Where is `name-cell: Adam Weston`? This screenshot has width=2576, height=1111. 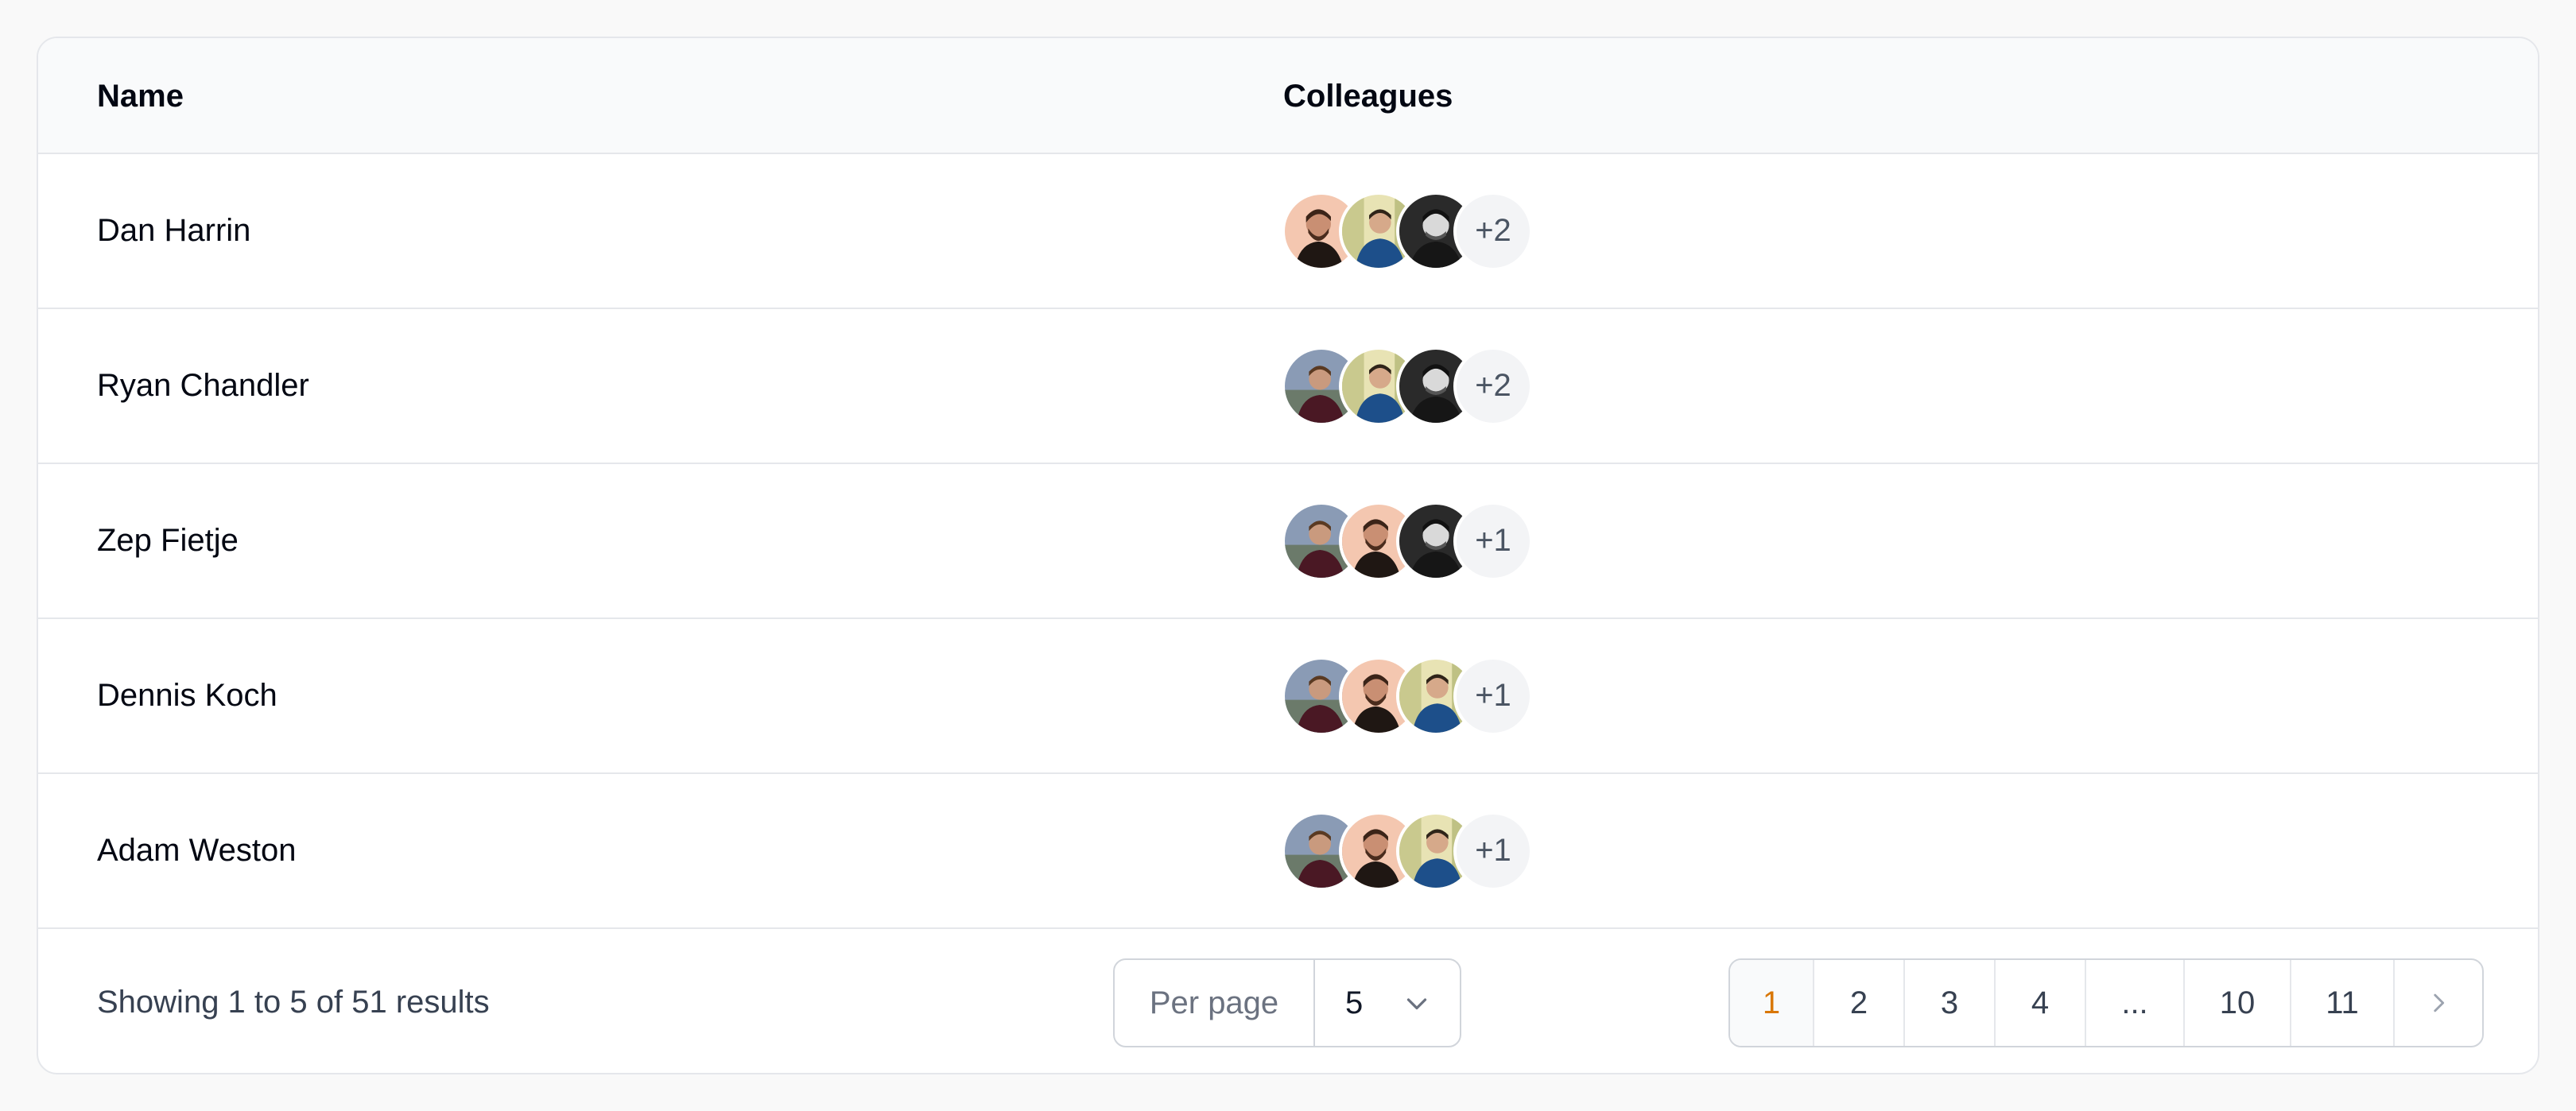
name-cell: Adam Weston is located at coordinates (197, 850).